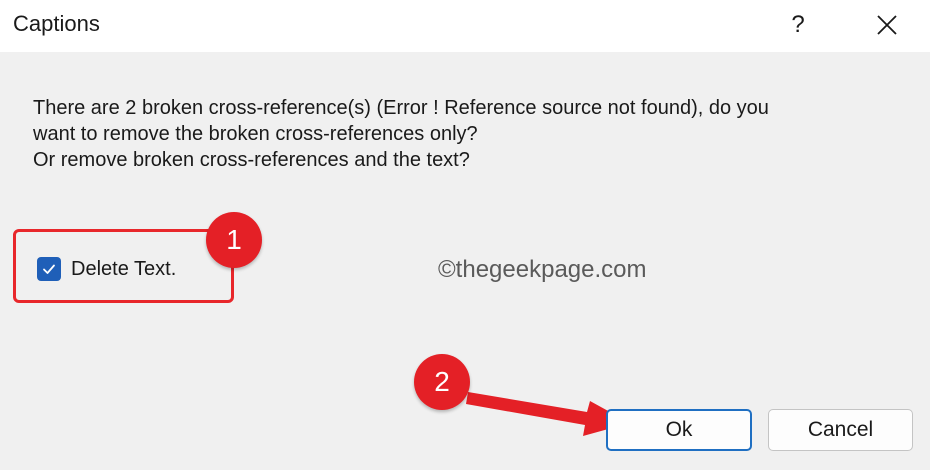 Image resolution: width=930 pixels, height=470 pixels. I want to click on delete-text-checkbox, so click(49, 269).